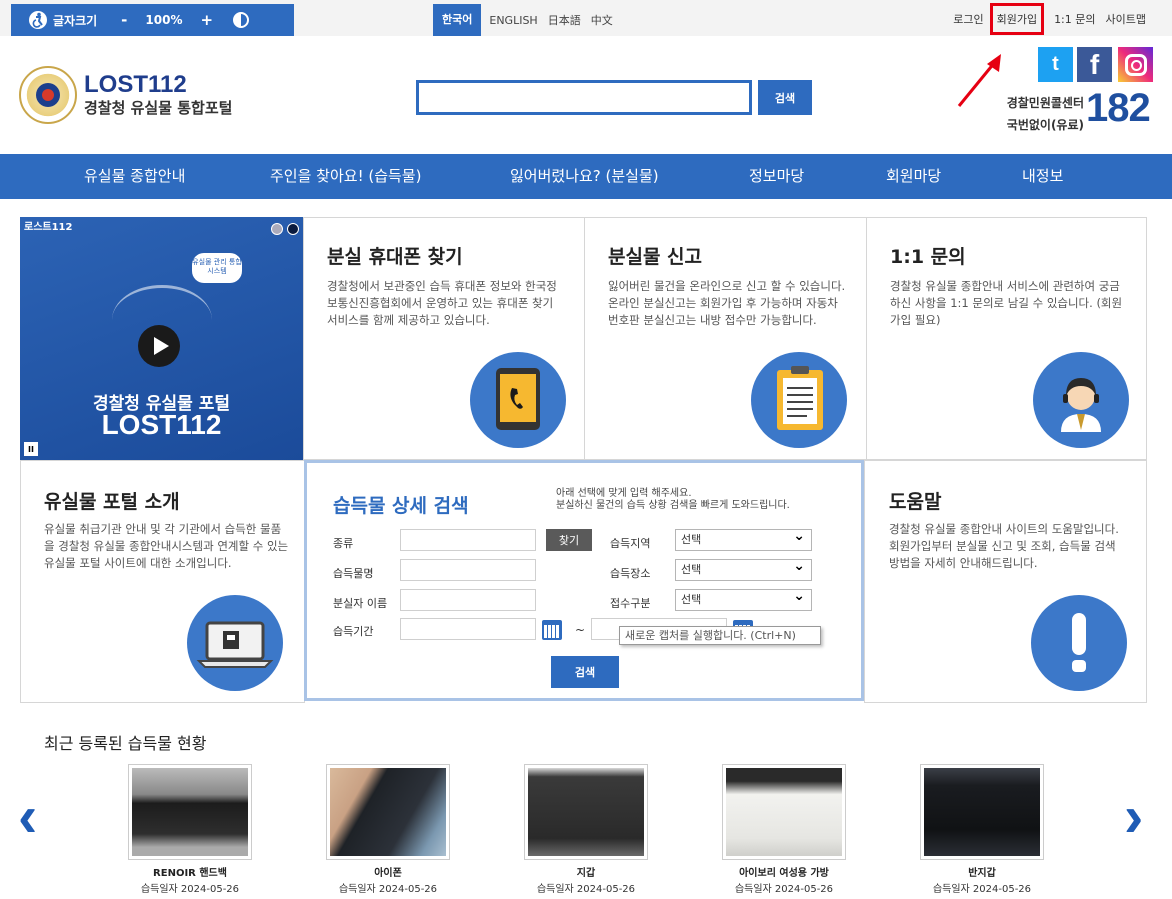  Describe the element at coordinates (743, 538) in the screenshot. I see `region-select: 선택` at that location.